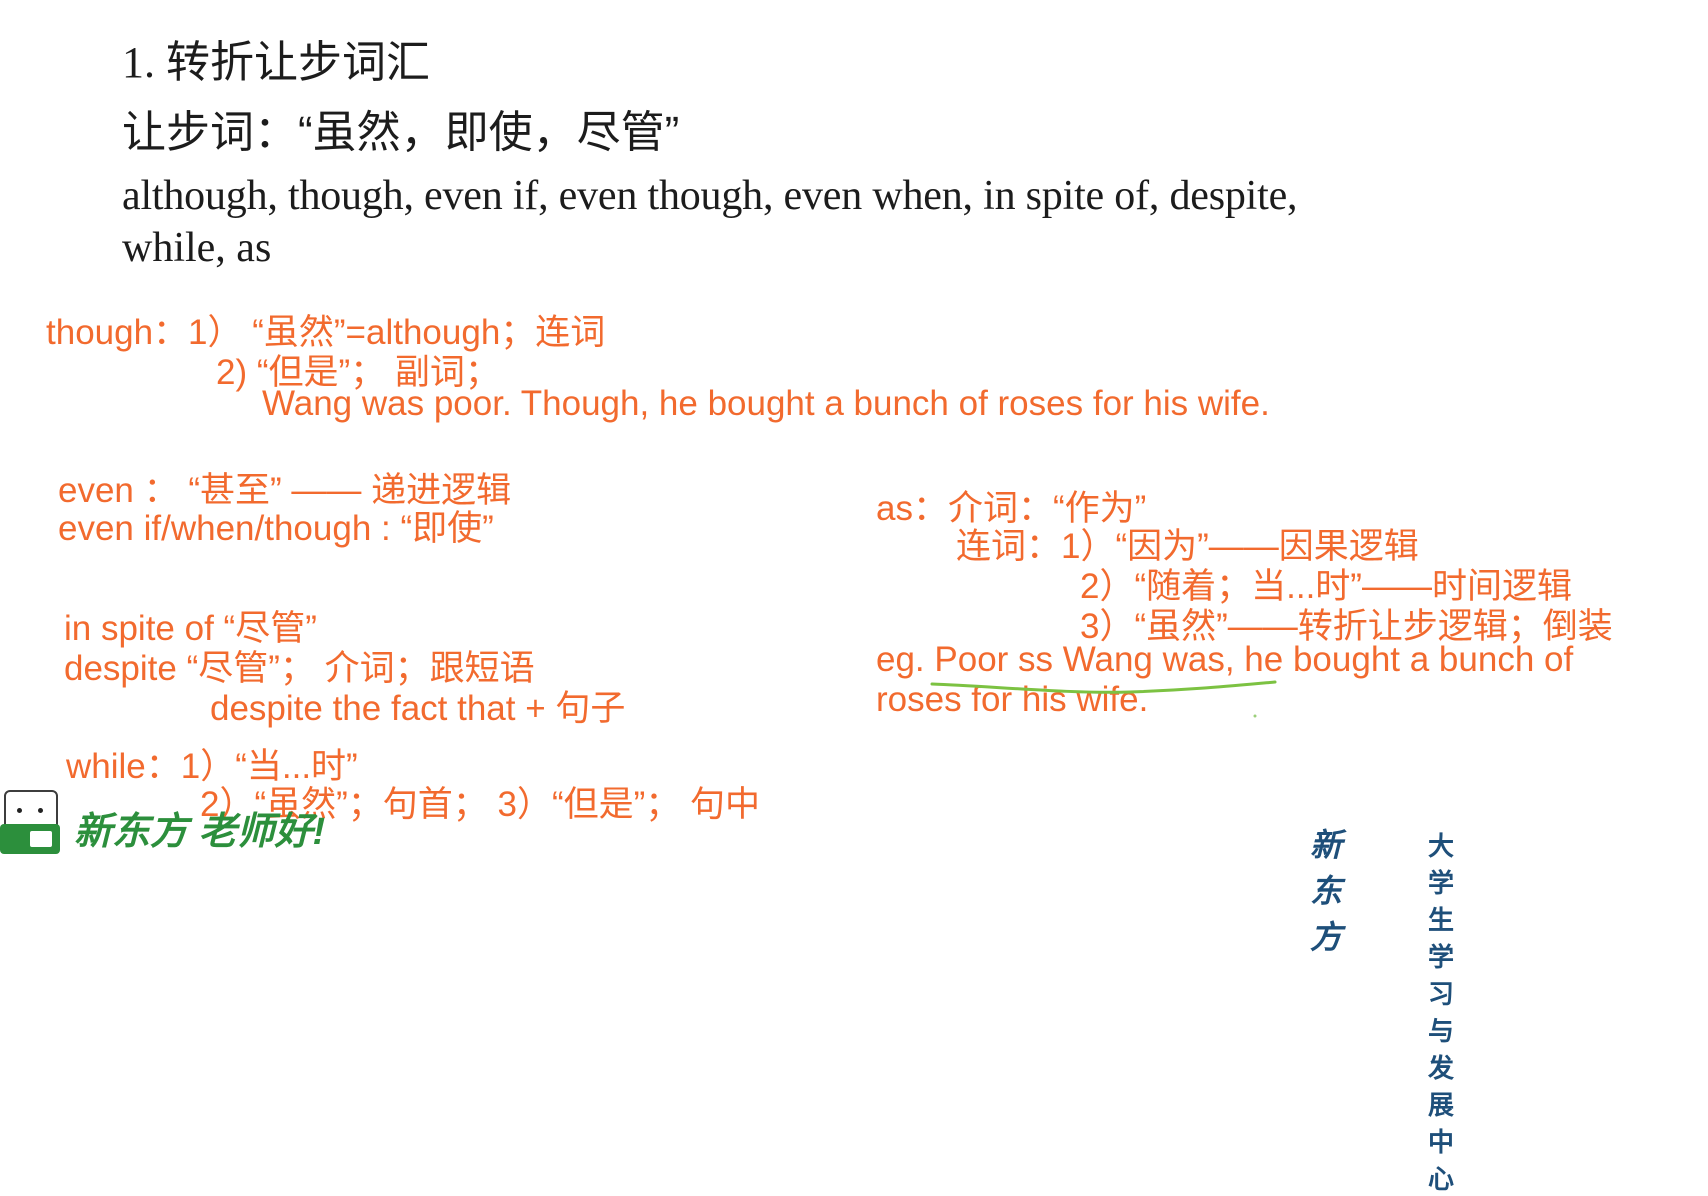 Image resolution: width=1708 pixels, height=1196 pixels. What do you see at coordinates (197, 248) in the screenshot?
I see `word-list-line-2: while, as` at bounding box center [197, 248].